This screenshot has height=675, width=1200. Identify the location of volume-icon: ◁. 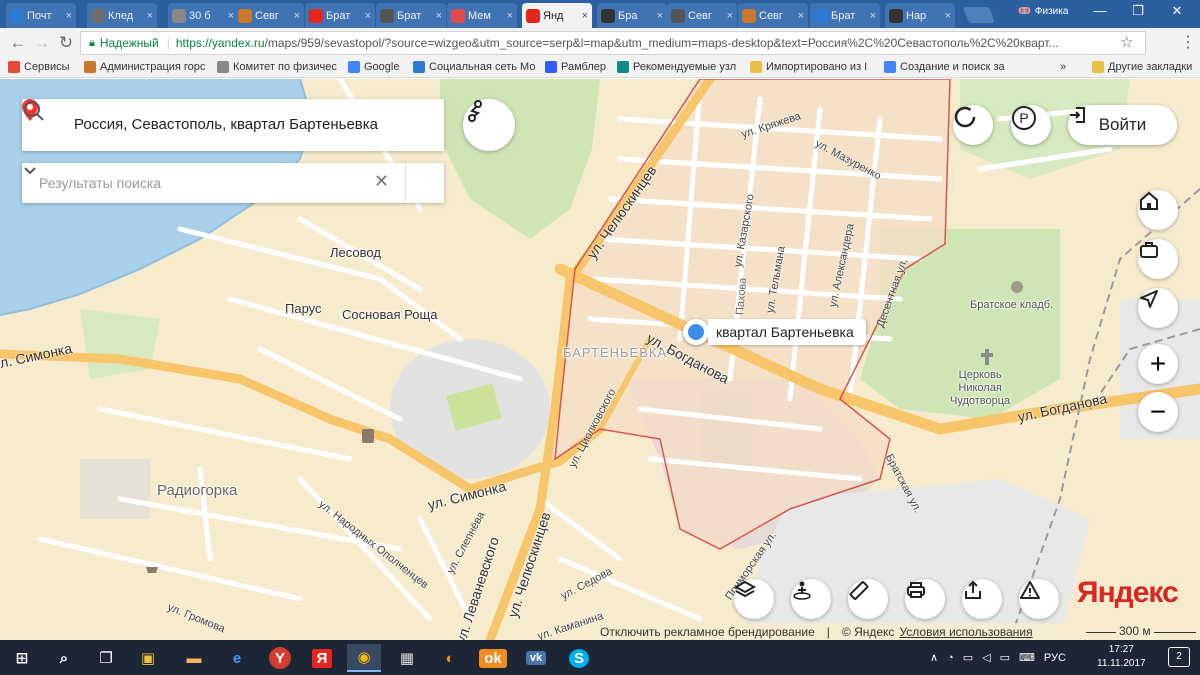
(986, 657).